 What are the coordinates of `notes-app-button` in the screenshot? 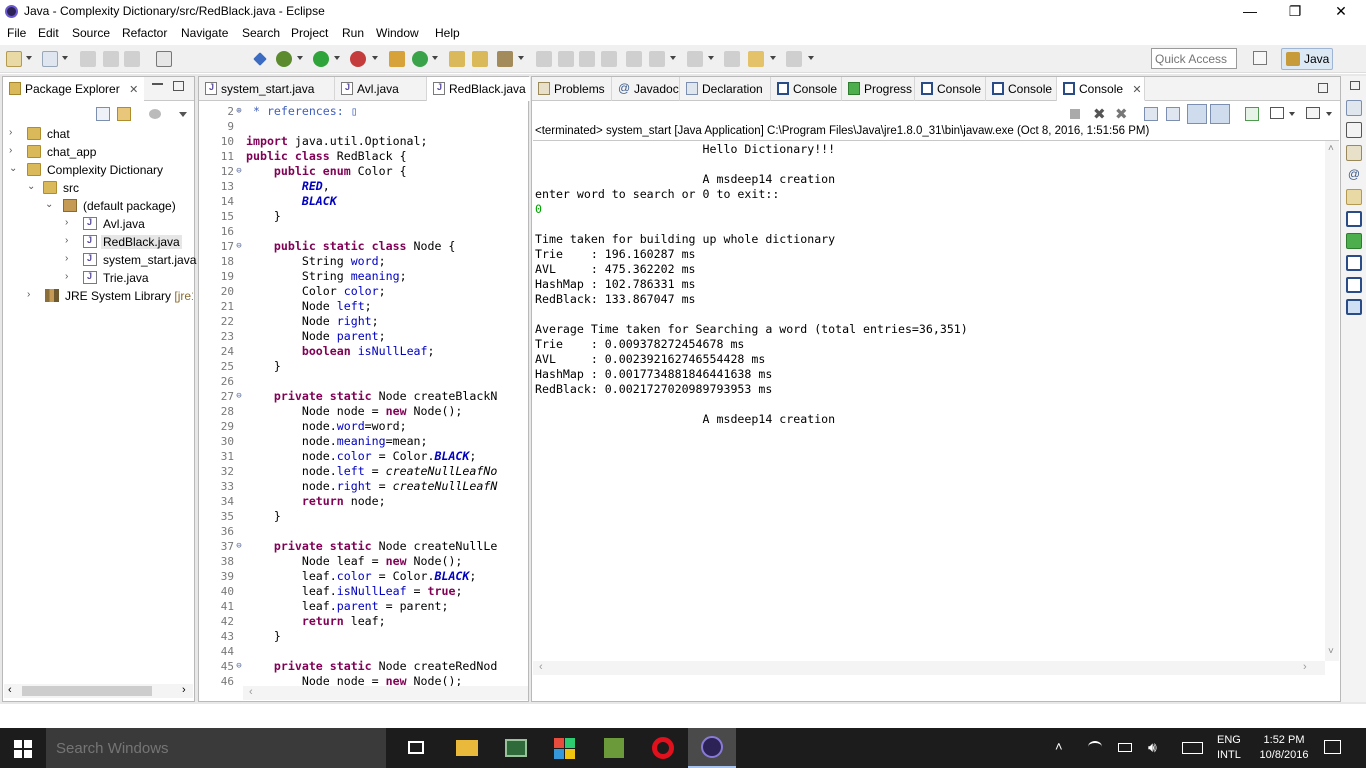 It's located at (614, 748).